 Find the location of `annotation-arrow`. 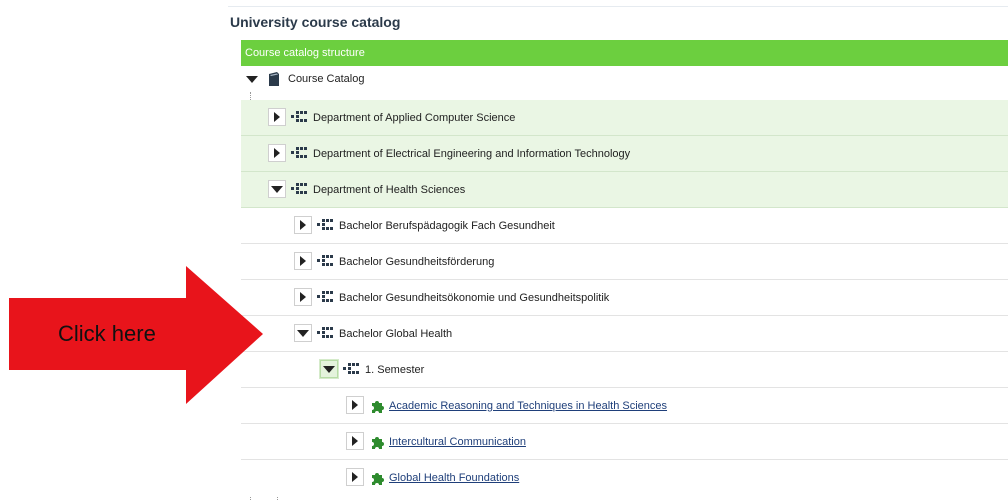

annotation-arrow is located at coordinates (136, 335).